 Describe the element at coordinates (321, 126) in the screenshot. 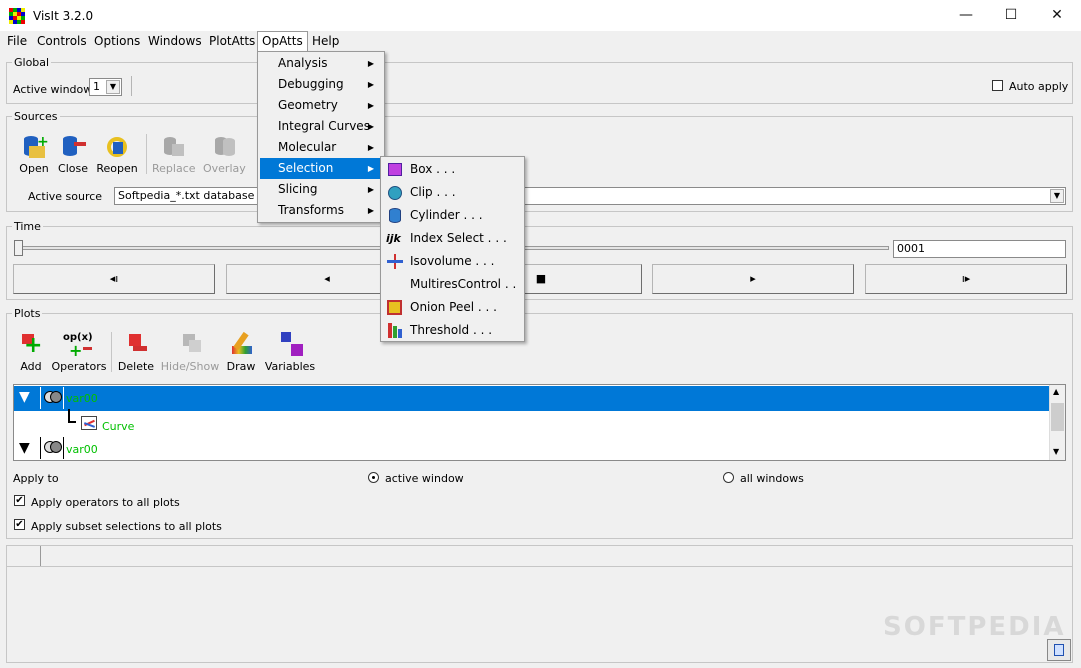

I see `opatts-integral-curves: Integral Curves ▶` at that location.